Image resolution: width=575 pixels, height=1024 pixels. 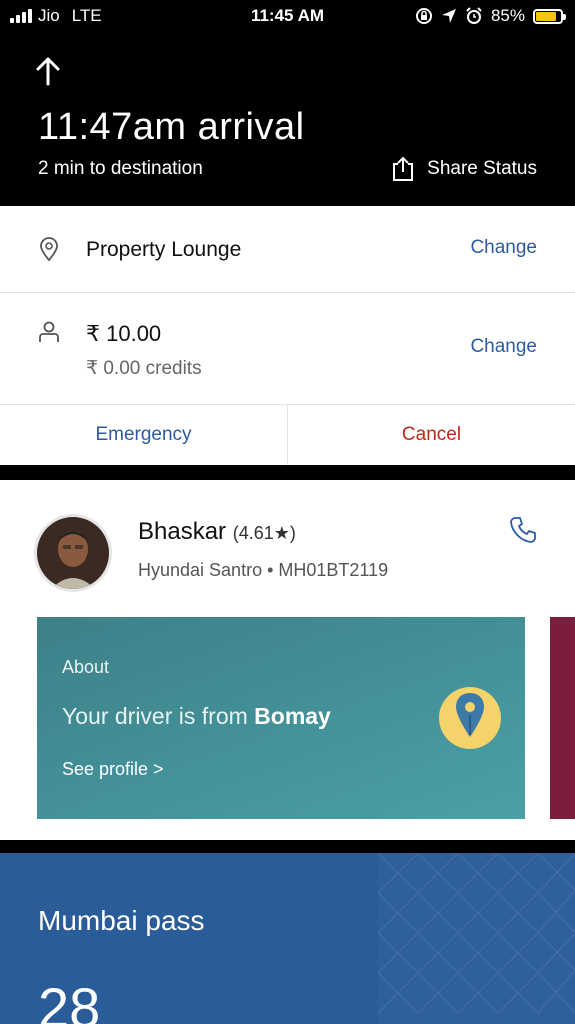 What do you see at coordinates (523, 530) in the screenshot?
I see `phone-icon` at bounding box center [523, 530].